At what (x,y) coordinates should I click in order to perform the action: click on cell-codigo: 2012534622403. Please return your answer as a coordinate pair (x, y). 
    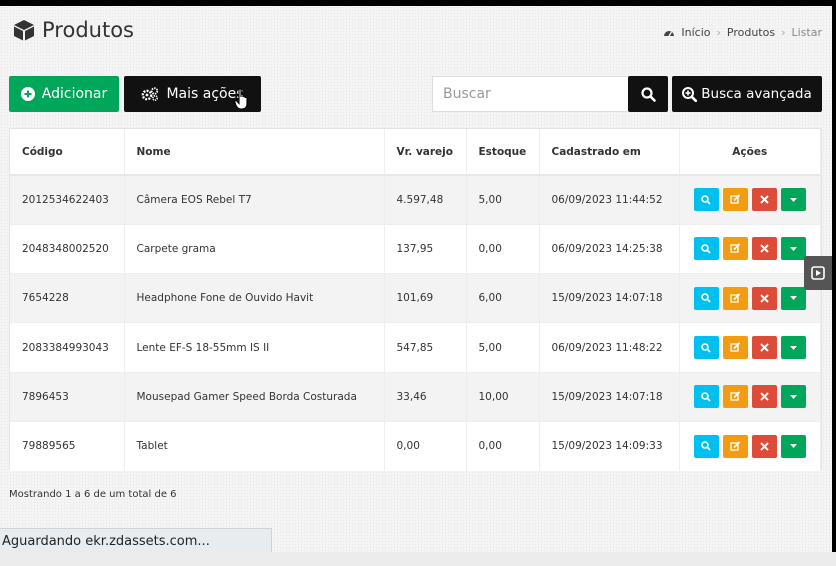
    Looking at the image, I should click on (67, 199).